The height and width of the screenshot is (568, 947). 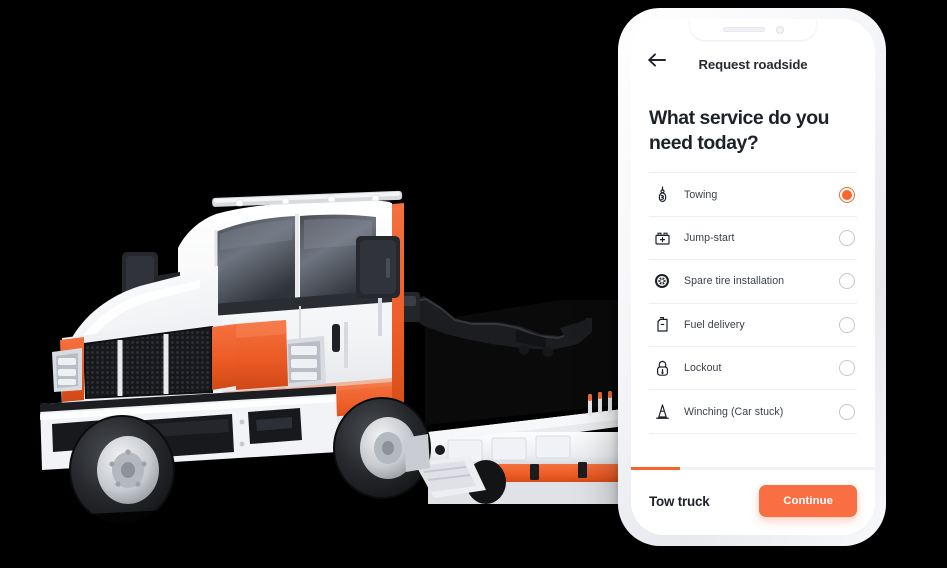 What do you see at coordinates (657, 60) in the screenshot?
I see `arrow-left-icon` at bounding box center [657, 60].